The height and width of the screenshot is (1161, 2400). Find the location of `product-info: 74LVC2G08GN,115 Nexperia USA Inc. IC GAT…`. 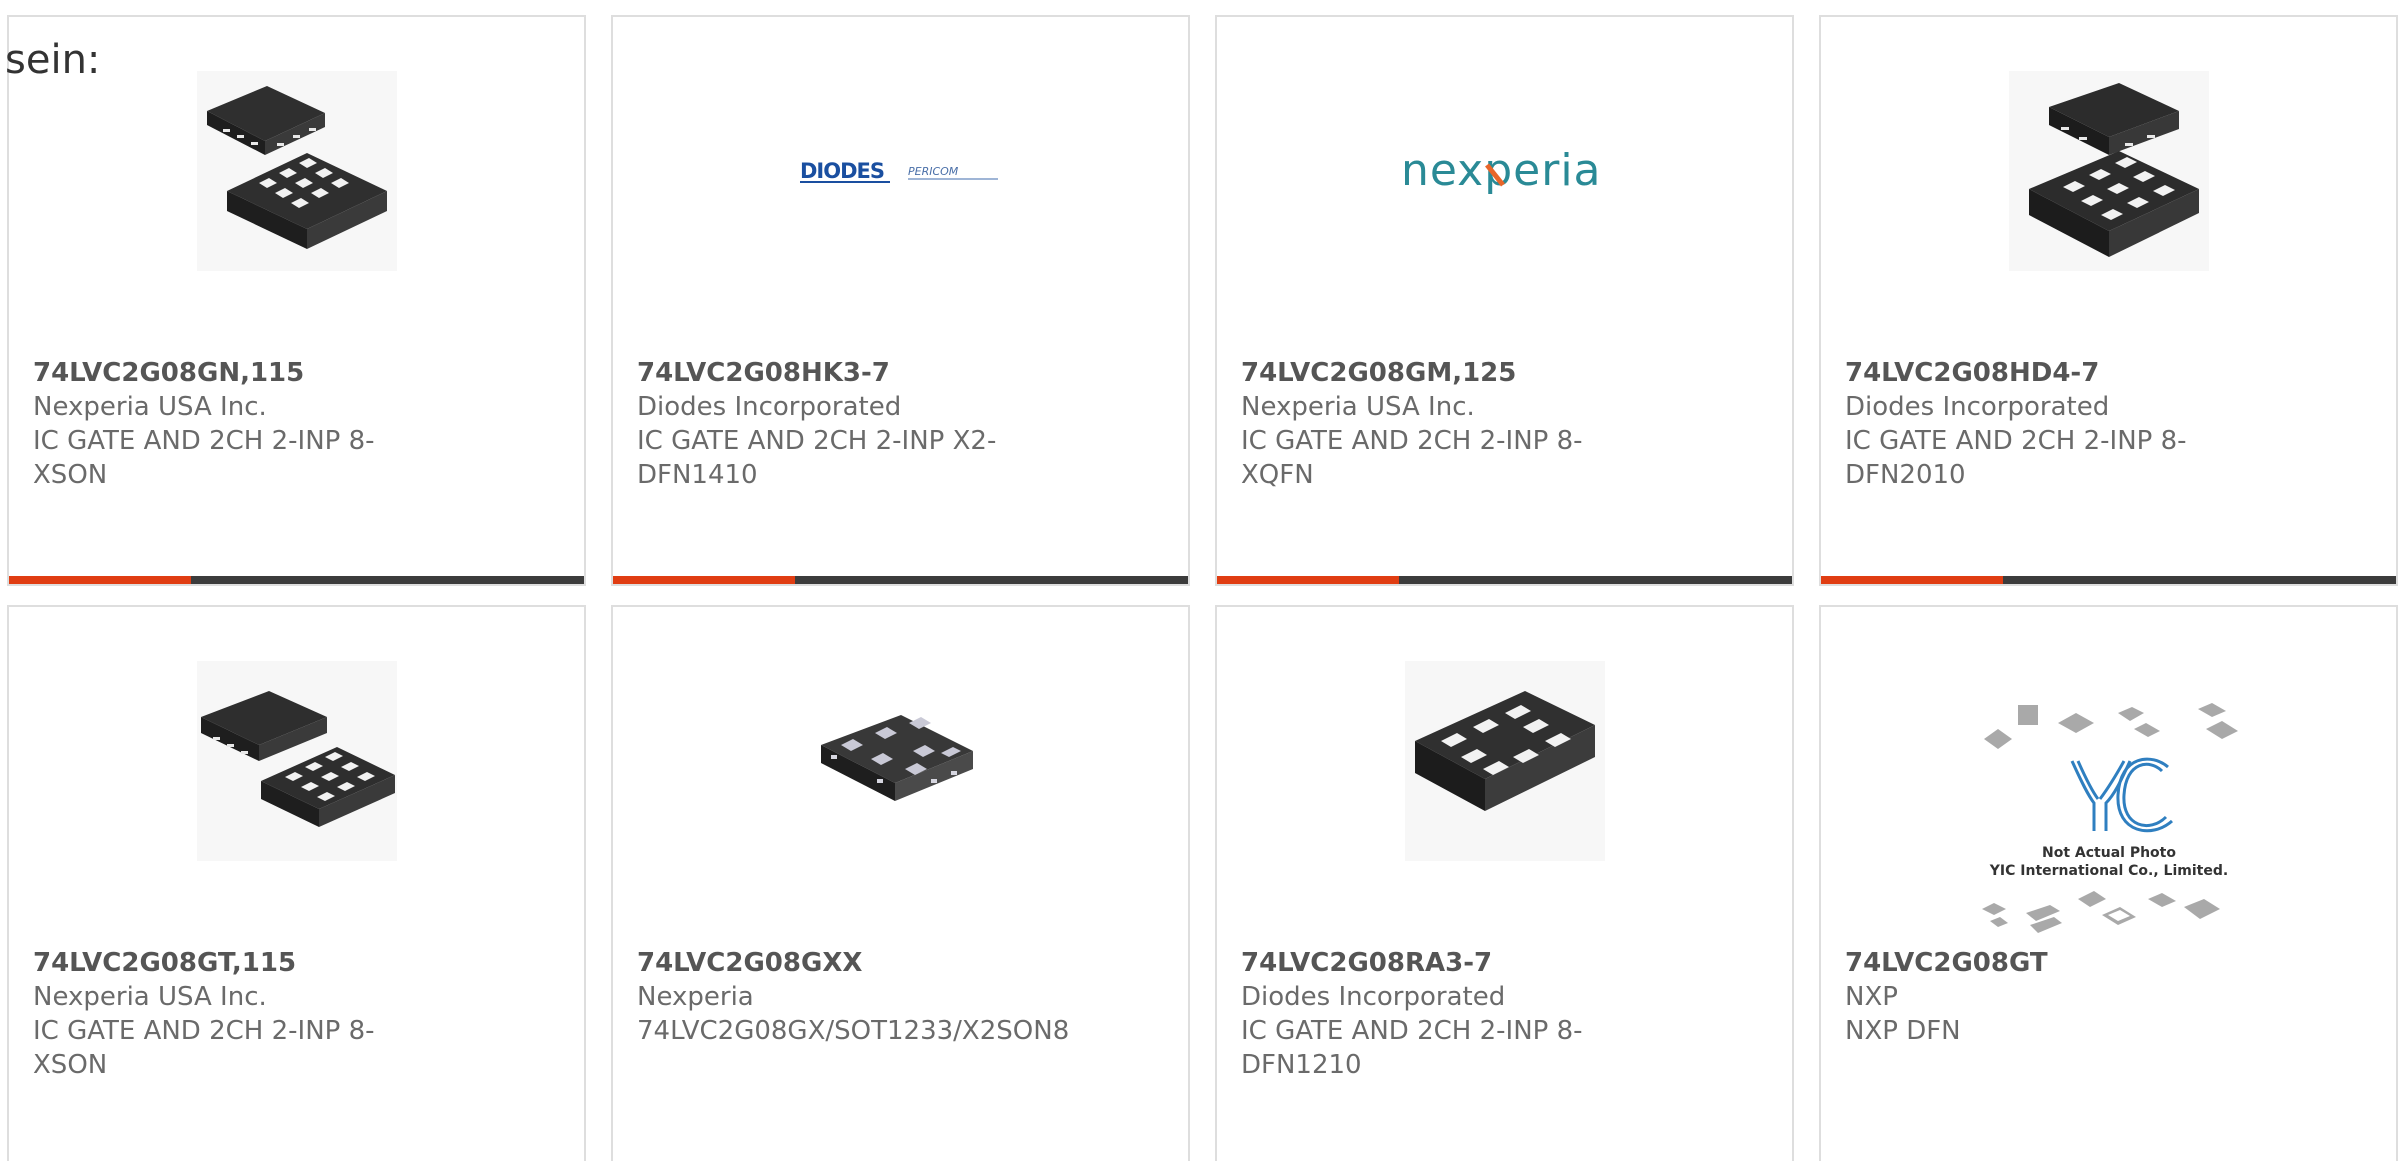

product-info: 74LVC2G08GN,115 Nexperia USA Inc. IC GAT… is located at coordinates (223, 424).